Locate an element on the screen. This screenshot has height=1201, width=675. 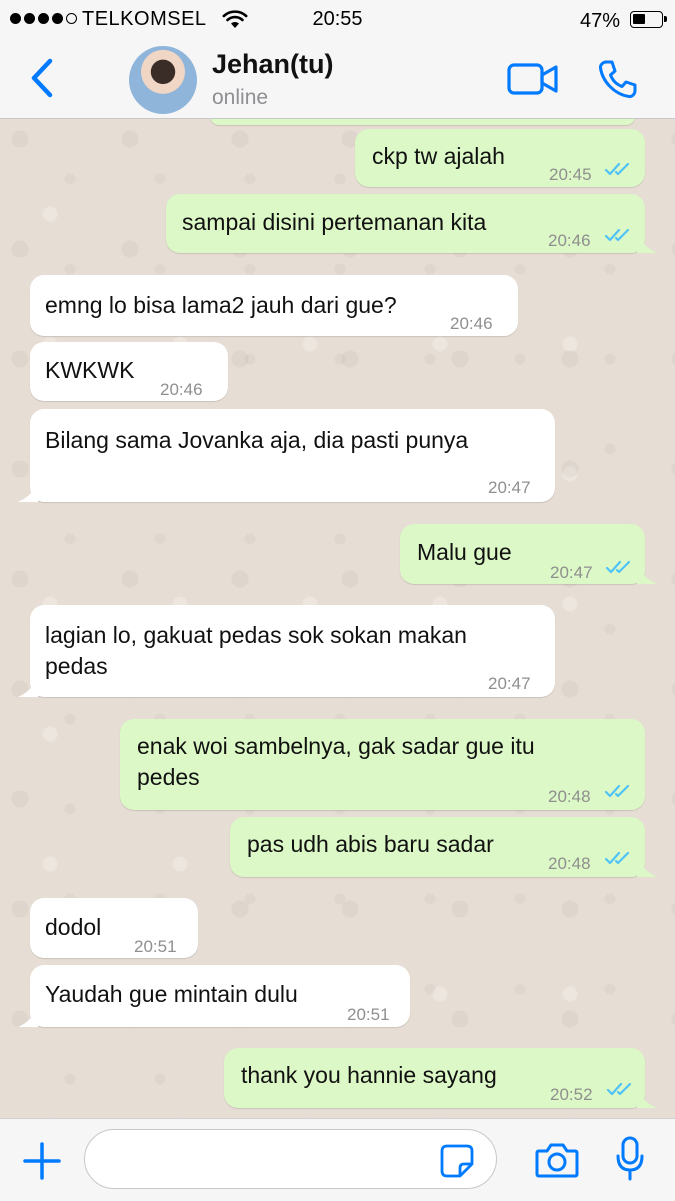
battery-percent: 47% is located at coordinates (599, 21).